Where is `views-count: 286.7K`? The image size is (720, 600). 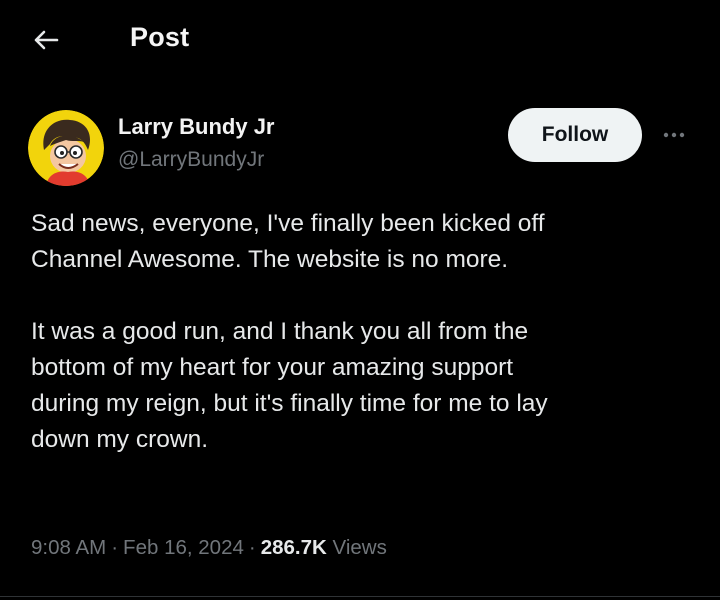 views-count: 286.7K is located at coordinates (293, 547).